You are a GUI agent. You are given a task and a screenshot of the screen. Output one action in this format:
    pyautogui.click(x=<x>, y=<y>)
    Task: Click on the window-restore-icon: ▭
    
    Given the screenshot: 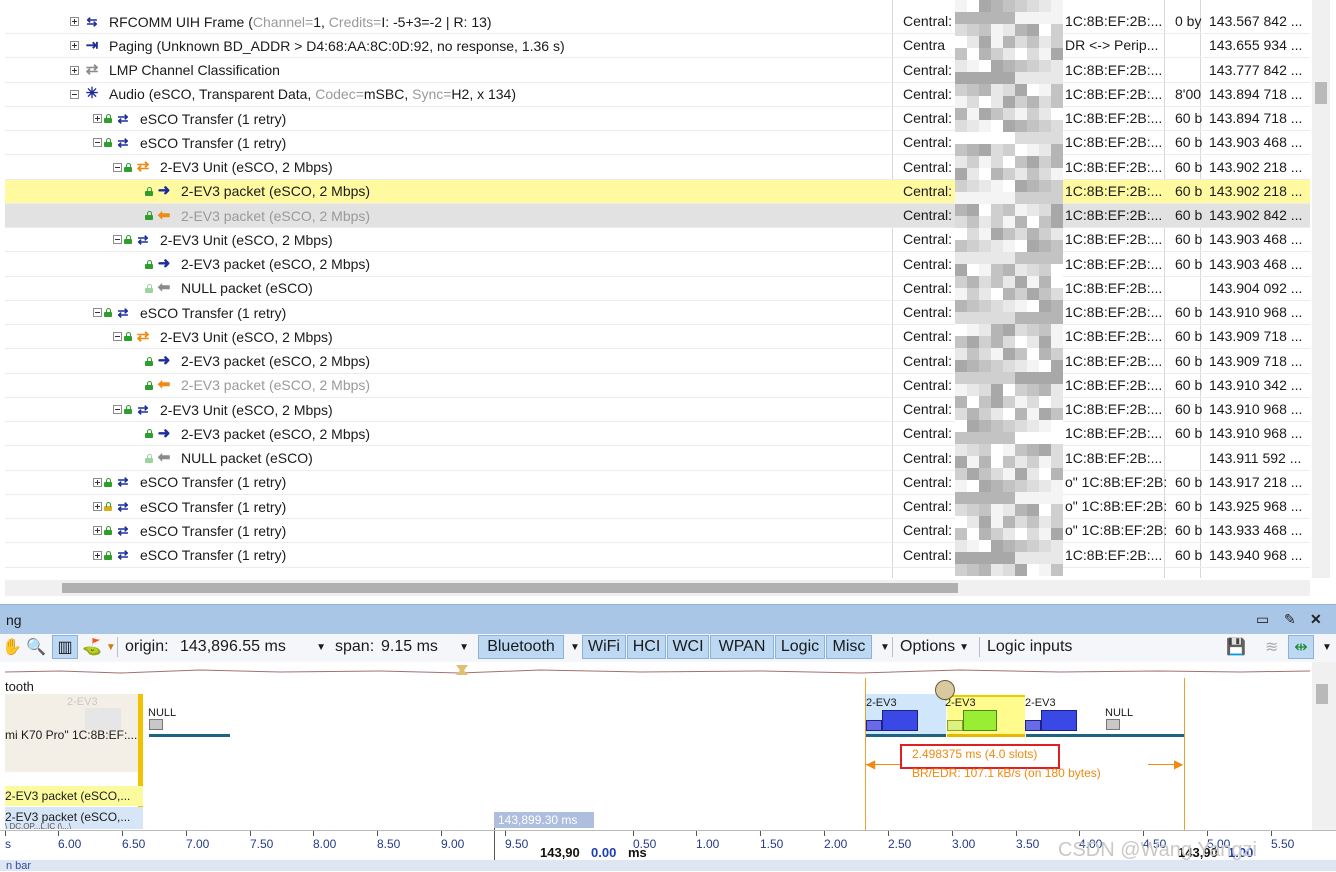 What is the action you would take?
    pyautogui.click(x=1262, y=619)
    